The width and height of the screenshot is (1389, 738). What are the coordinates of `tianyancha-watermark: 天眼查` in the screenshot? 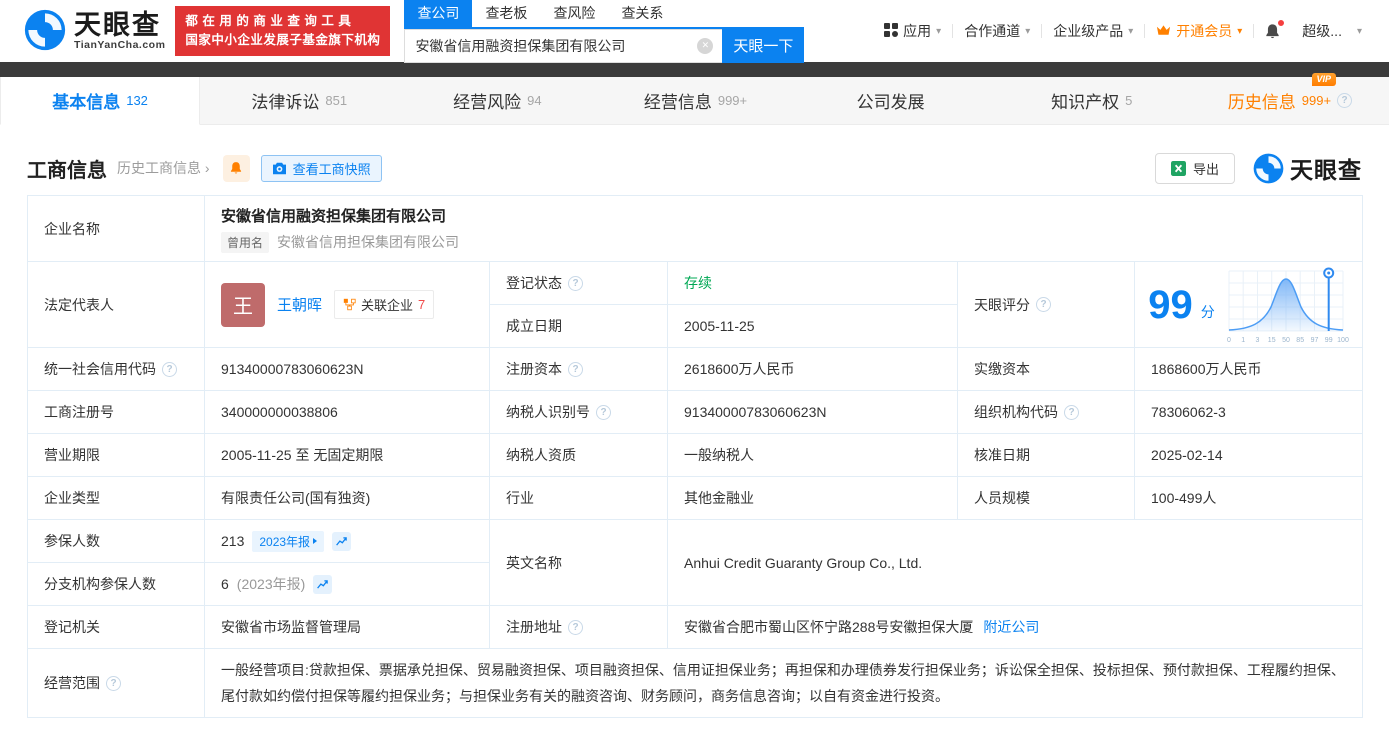 It's located at (1307, 168).